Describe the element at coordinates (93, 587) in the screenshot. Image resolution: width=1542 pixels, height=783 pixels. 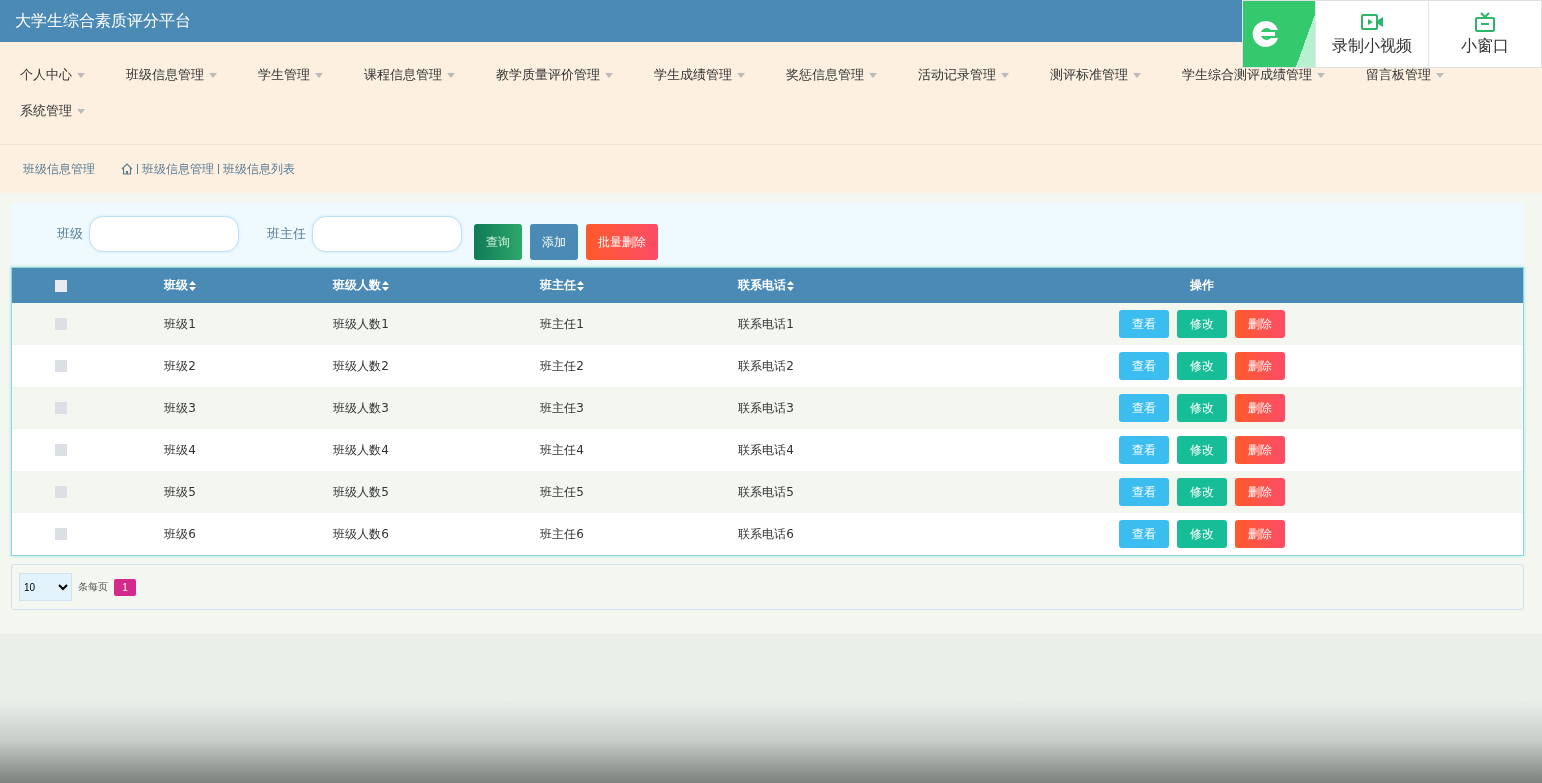
I see `per-page-label: 条每页` at that location.